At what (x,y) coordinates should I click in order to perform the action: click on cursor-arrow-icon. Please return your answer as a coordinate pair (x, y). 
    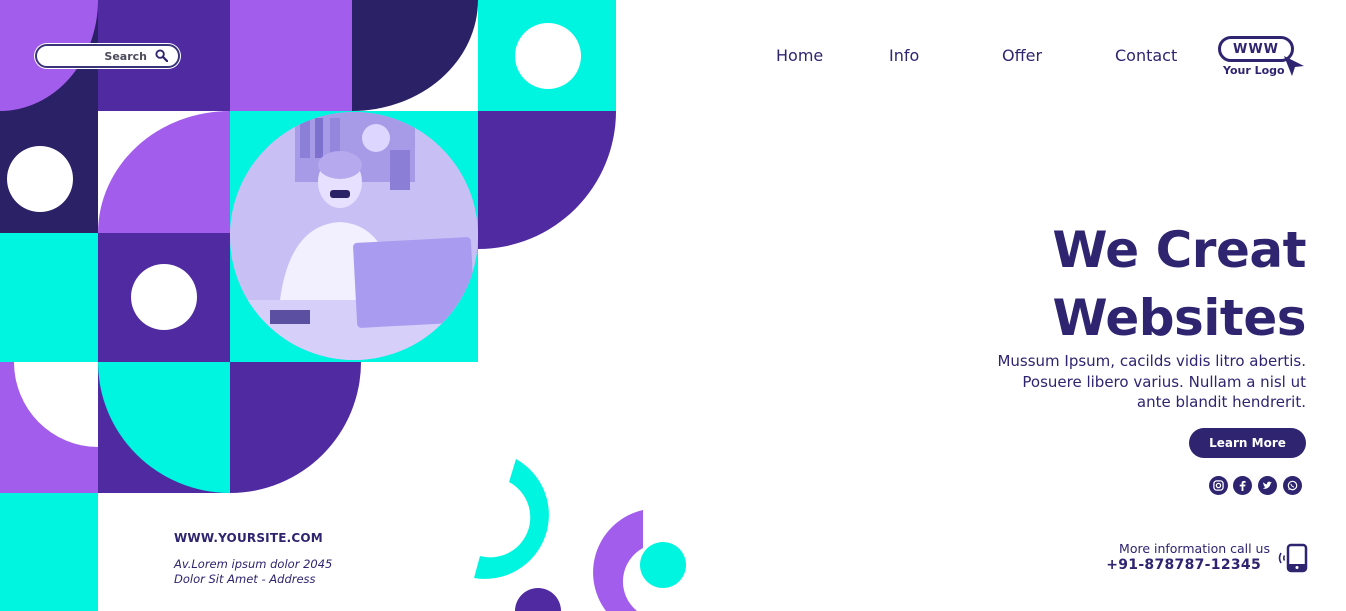
    Looking at the image, I should click on (1294, 66).